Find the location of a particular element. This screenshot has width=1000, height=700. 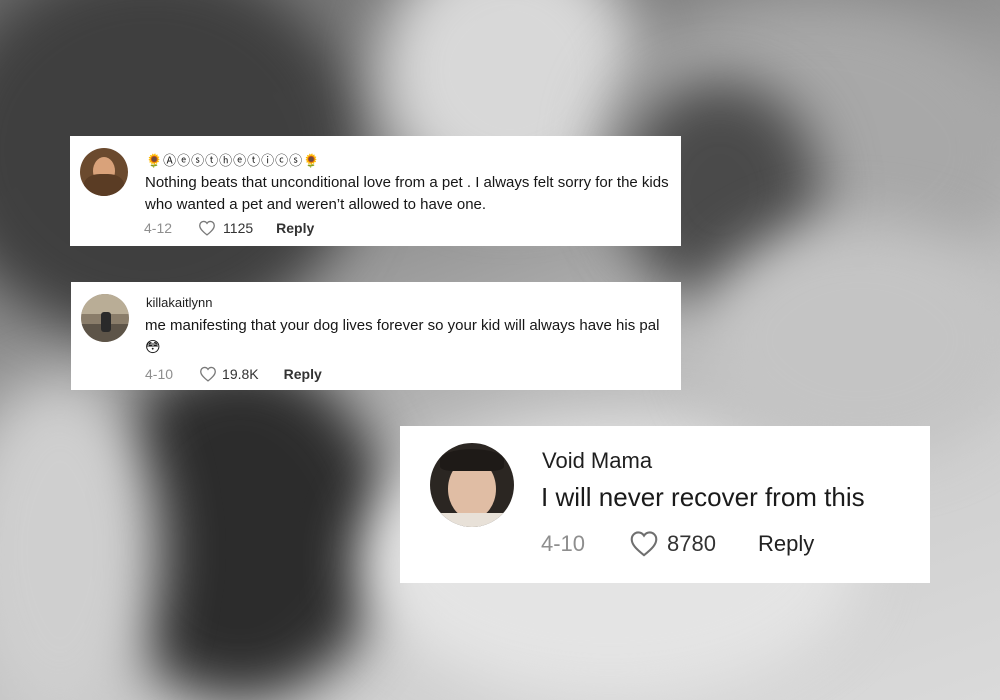

comment-meta: 4-10 8780 Reply is located at coordinates (677, 543).